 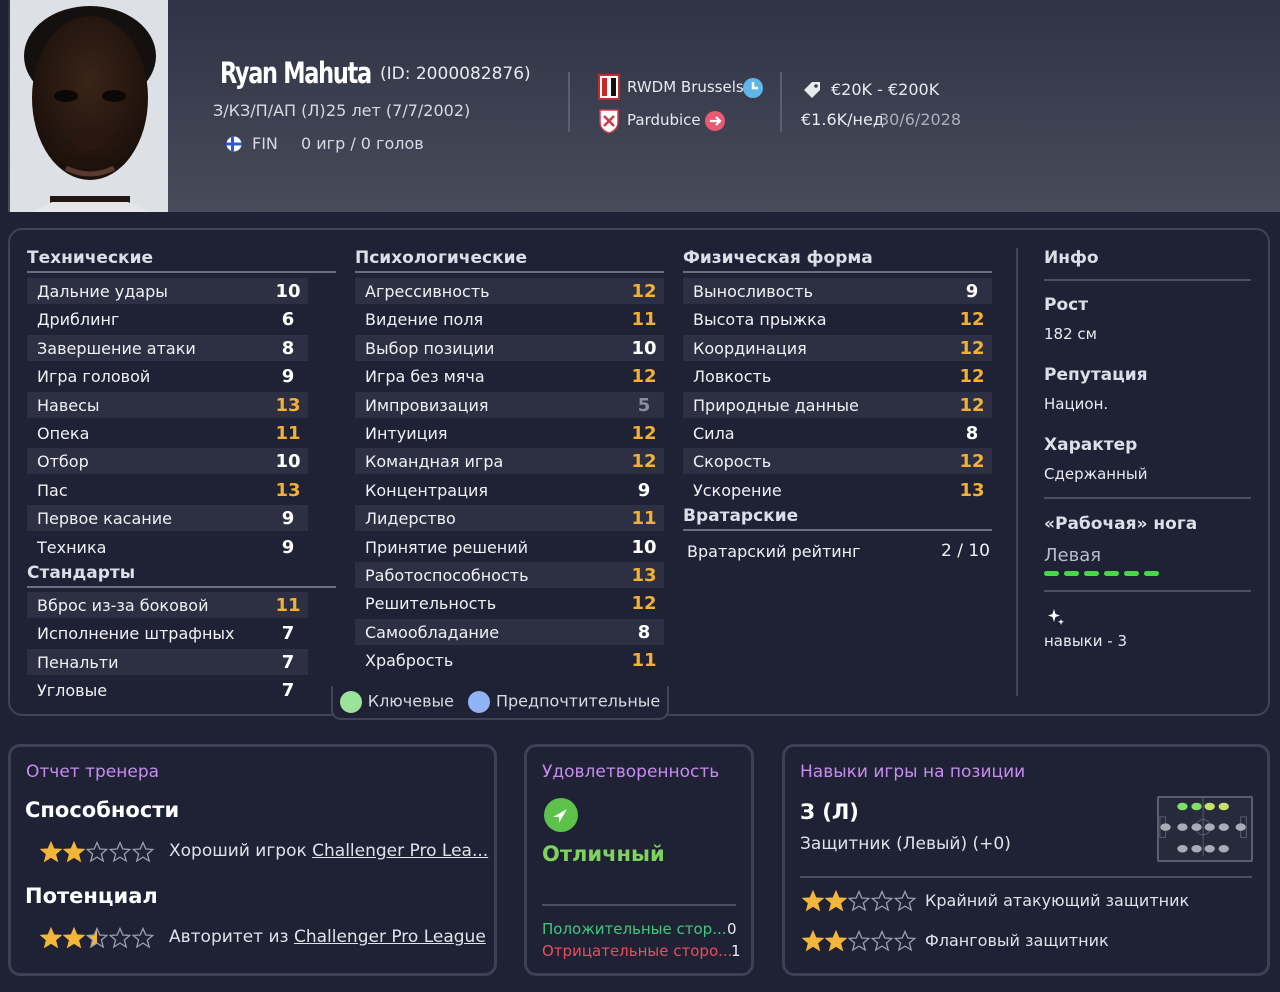 I want to click on goalkeeping-rating-value: 2 / 10, so click(x=965, y=551).